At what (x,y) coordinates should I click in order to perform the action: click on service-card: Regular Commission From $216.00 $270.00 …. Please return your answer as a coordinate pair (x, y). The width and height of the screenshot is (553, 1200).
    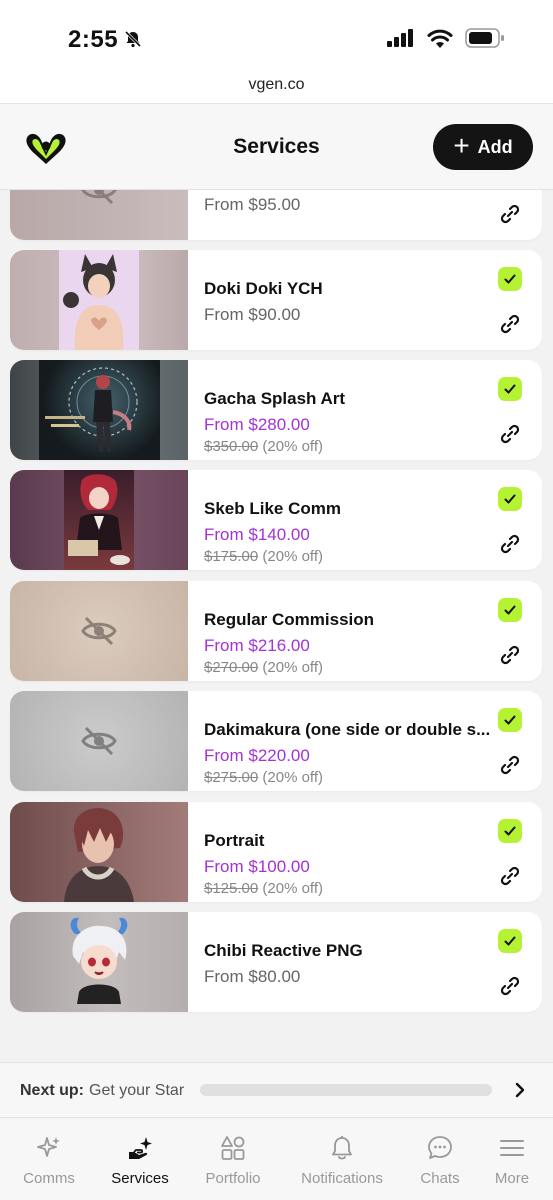
    Looking at the image, I should click on (276, 631).